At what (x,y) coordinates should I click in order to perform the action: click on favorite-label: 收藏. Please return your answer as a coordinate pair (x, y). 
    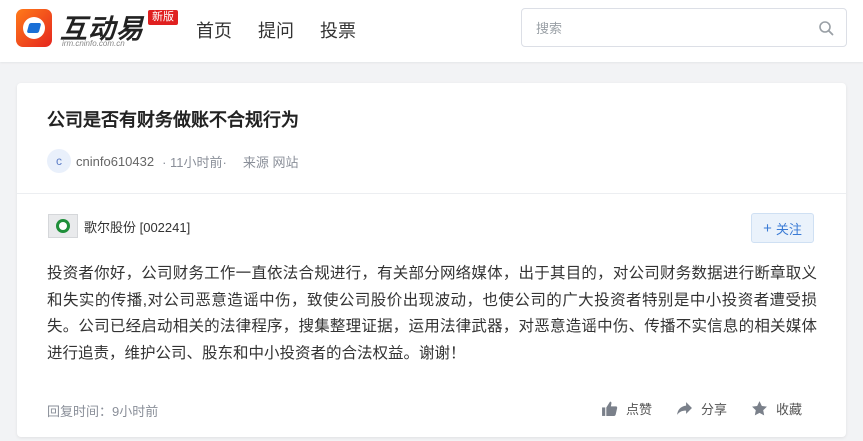
    Looking at the image, I should click on (789, 409).